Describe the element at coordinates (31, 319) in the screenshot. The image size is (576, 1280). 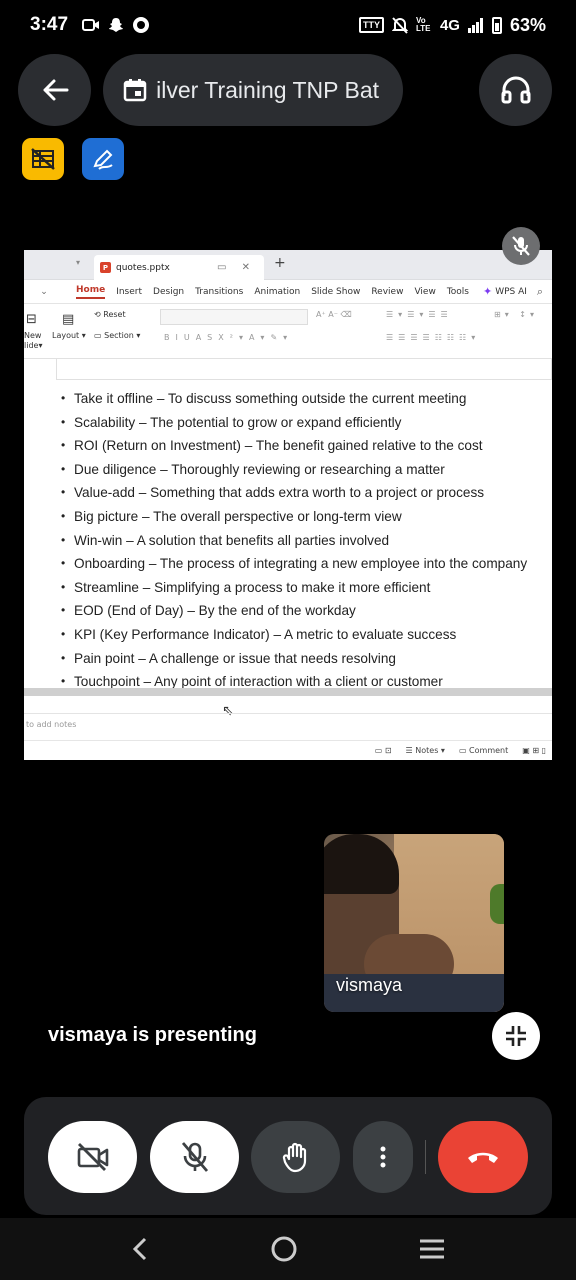
I see `new-slide-icon: ⊟` at that location.